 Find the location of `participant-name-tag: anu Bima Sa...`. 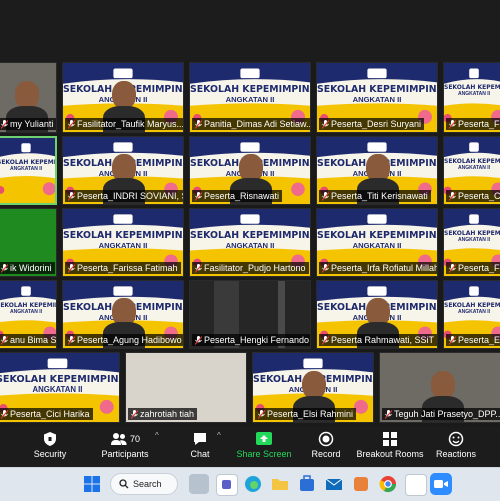

participant-name-tag: anu Bima Sa... is located at coordinates (28, 340).